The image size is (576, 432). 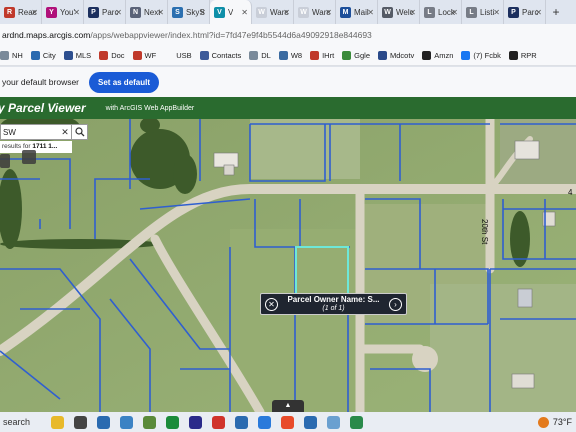 What do you see at coordinates (93, 12) in the screenshot?
I see `tab-favicon-icon: P` at bounding box center [93, 12].